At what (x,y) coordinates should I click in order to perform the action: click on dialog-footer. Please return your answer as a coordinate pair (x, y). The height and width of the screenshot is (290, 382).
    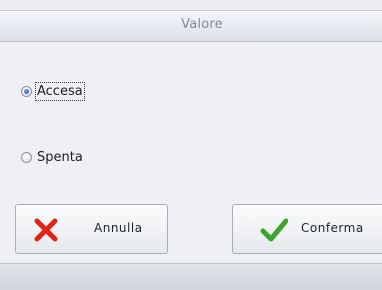
    Looking at the image, I should click on (191, 276).